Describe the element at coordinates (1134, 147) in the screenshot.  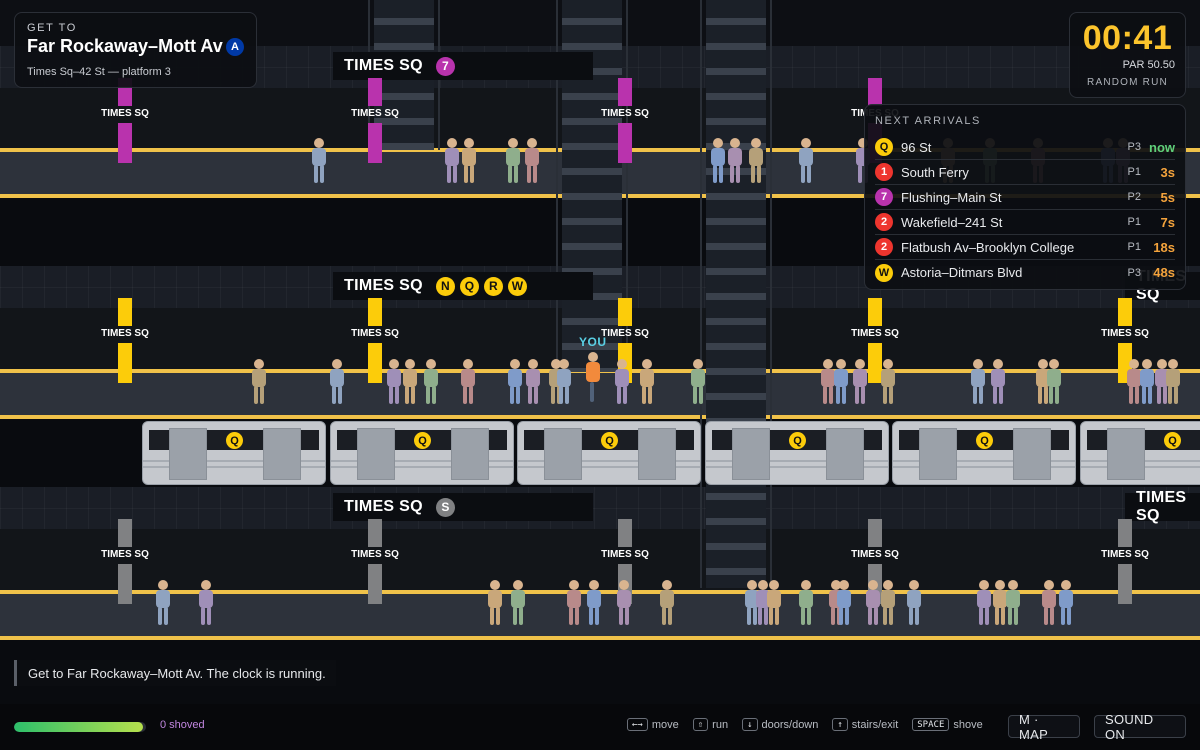
I see `arrival-platform: P3` at that location.